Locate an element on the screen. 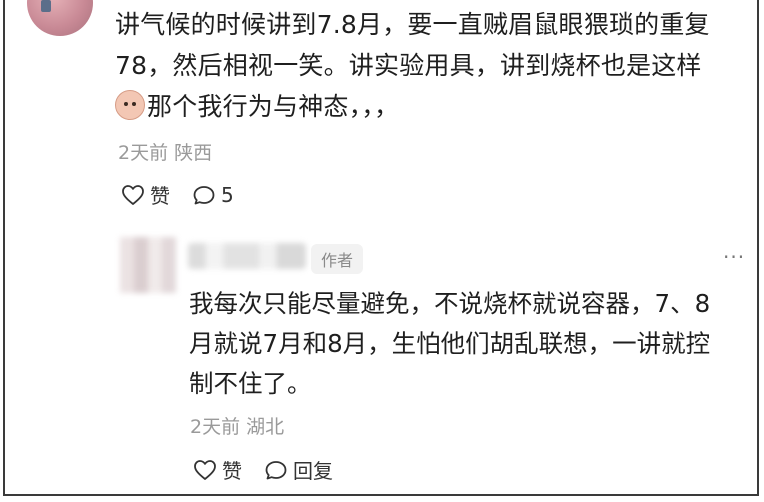 The height and width of the screenshot is (502, 764). reply-label: 回复 is located at coordinates (313, 471).